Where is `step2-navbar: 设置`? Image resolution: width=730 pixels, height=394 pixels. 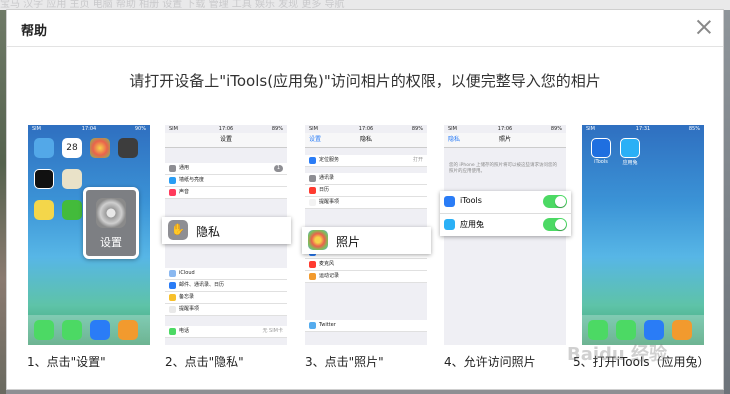
step2-navbar: 设置 is located at coordinates (226, 140).